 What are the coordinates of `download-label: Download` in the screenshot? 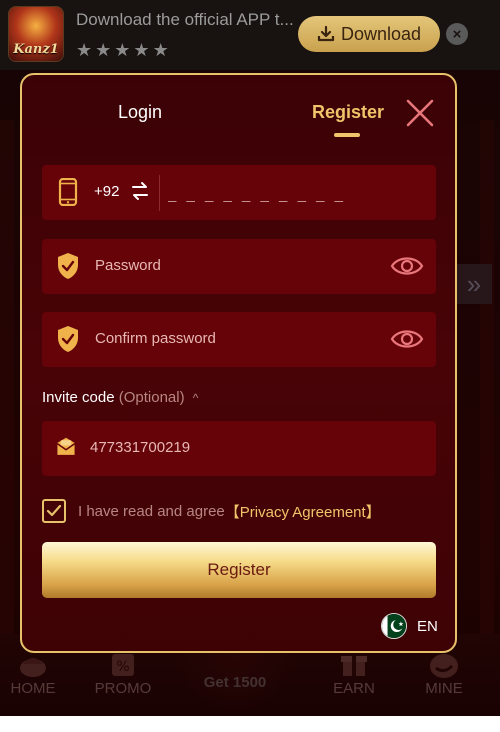 It's located at (381, 33).